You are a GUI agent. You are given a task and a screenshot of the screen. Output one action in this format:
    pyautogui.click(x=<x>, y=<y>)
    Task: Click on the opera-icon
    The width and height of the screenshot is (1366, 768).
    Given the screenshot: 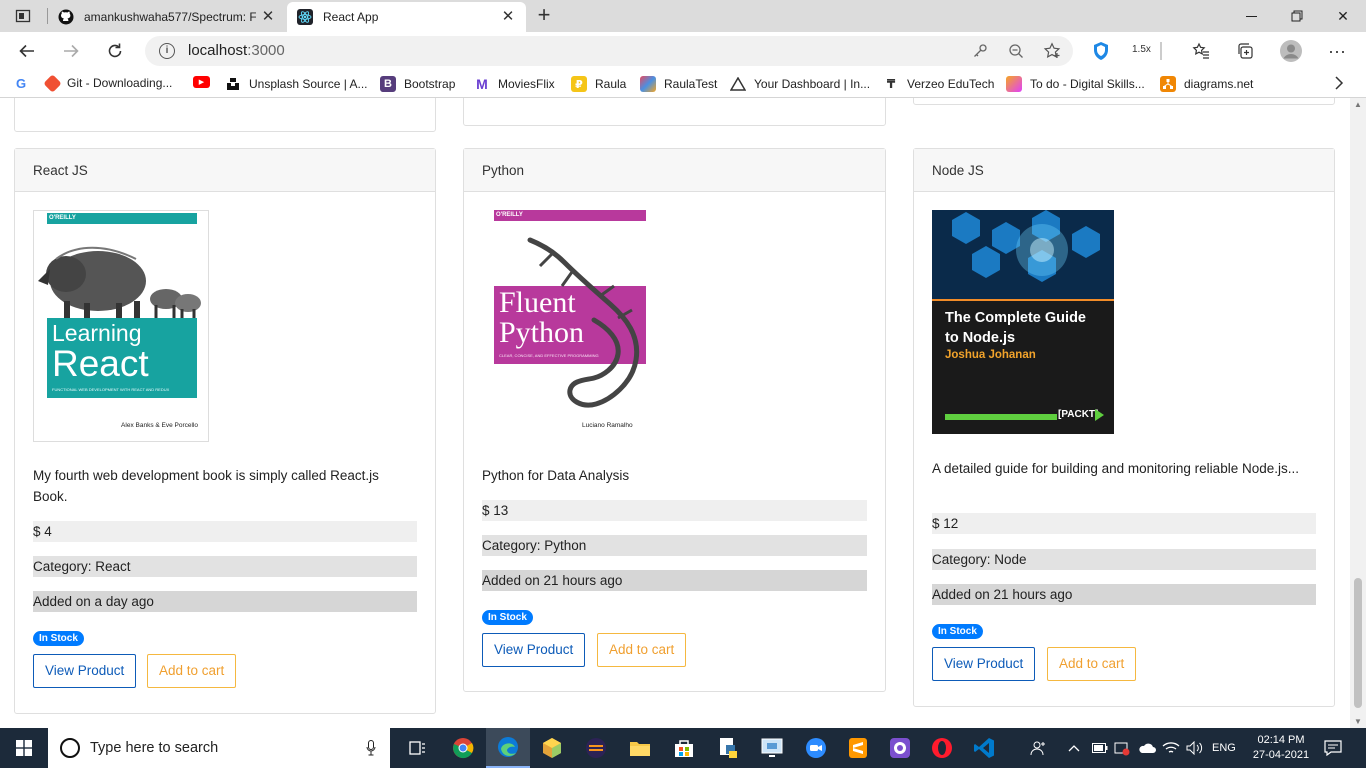 What is the action you would take?
    pyautogui.click(x=942, y=748)
    